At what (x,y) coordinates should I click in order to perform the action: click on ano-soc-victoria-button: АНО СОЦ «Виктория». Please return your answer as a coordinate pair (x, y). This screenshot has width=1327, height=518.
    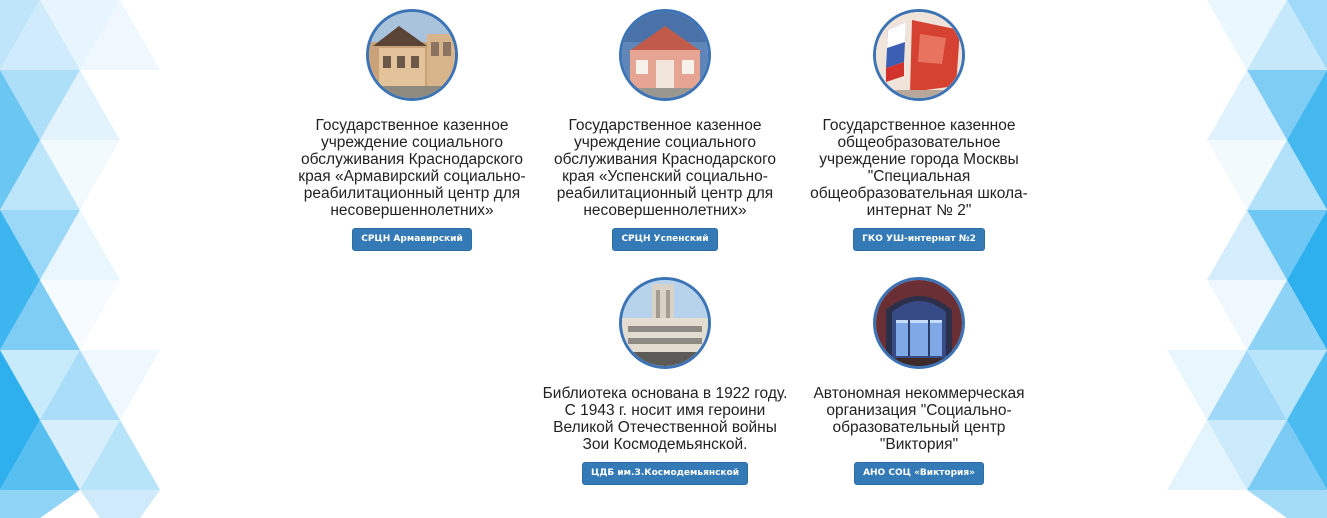
    Looking at the image, I should click on (919, 473).